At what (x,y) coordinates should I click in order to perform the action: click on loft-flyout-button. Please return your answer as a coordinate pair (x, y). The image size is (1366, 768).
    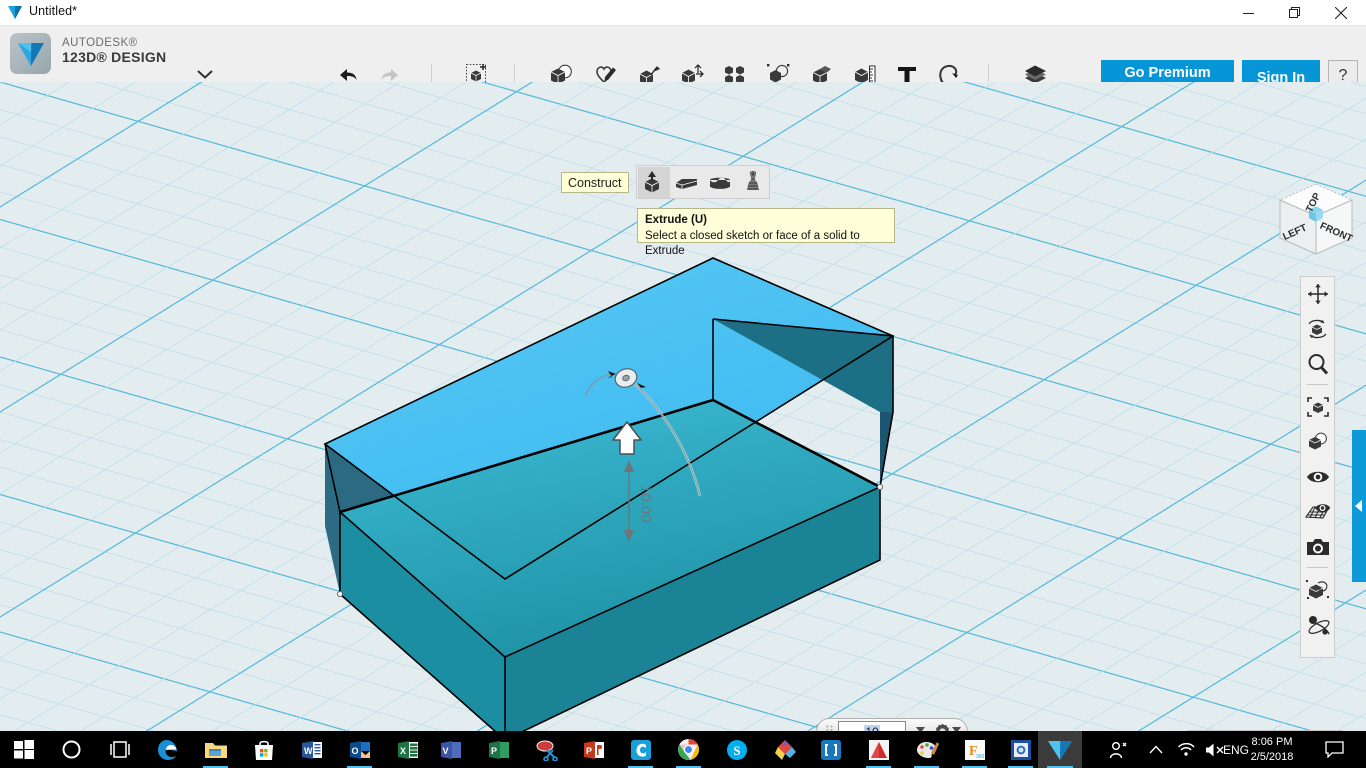
    Looking at the image, I should click on (720, 182).